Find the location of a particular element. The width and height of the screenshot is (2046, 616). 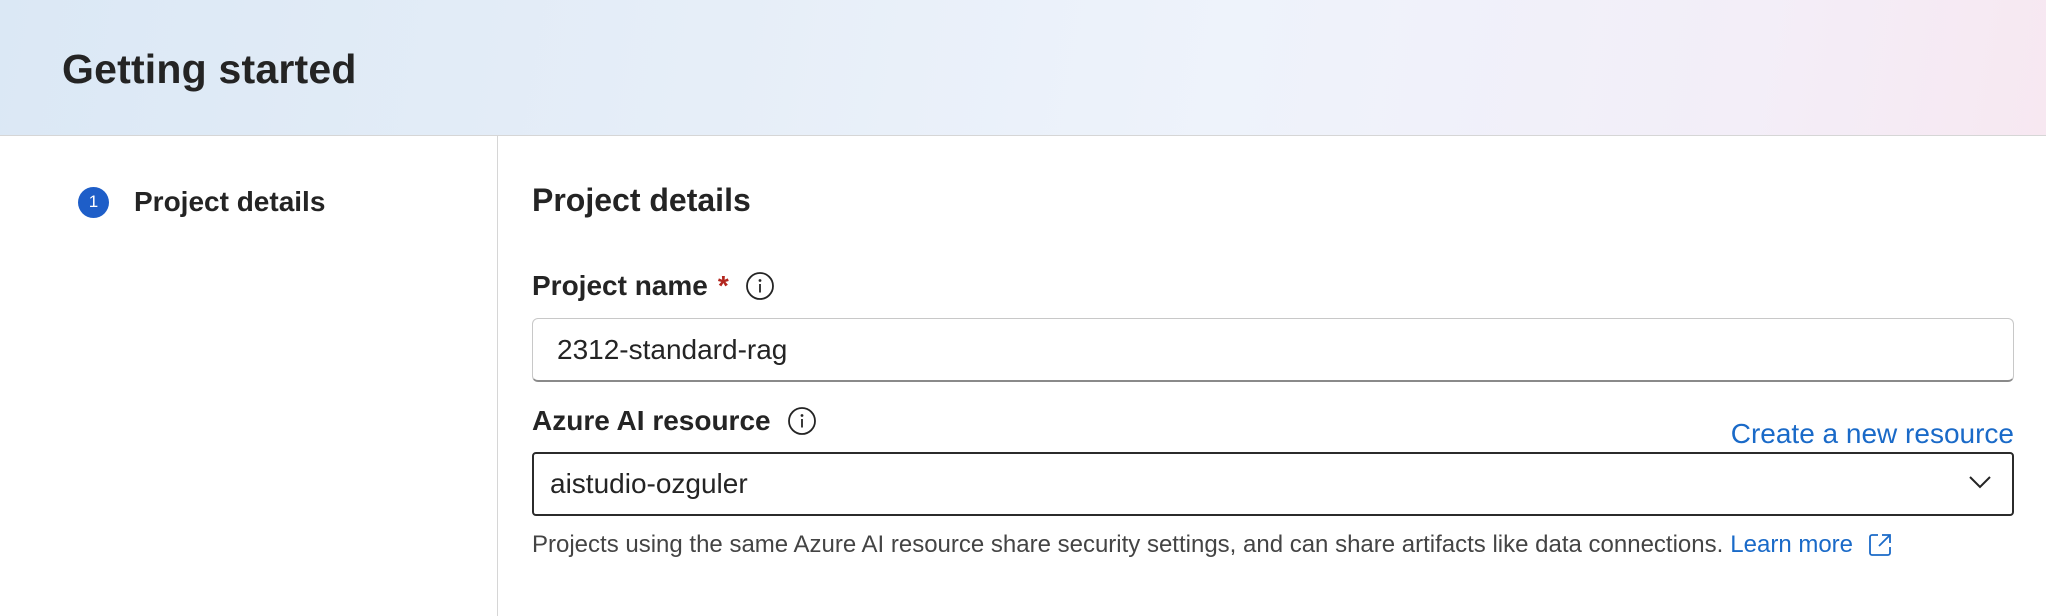

chevron-down-icon is located at coordinates (1980, 484).